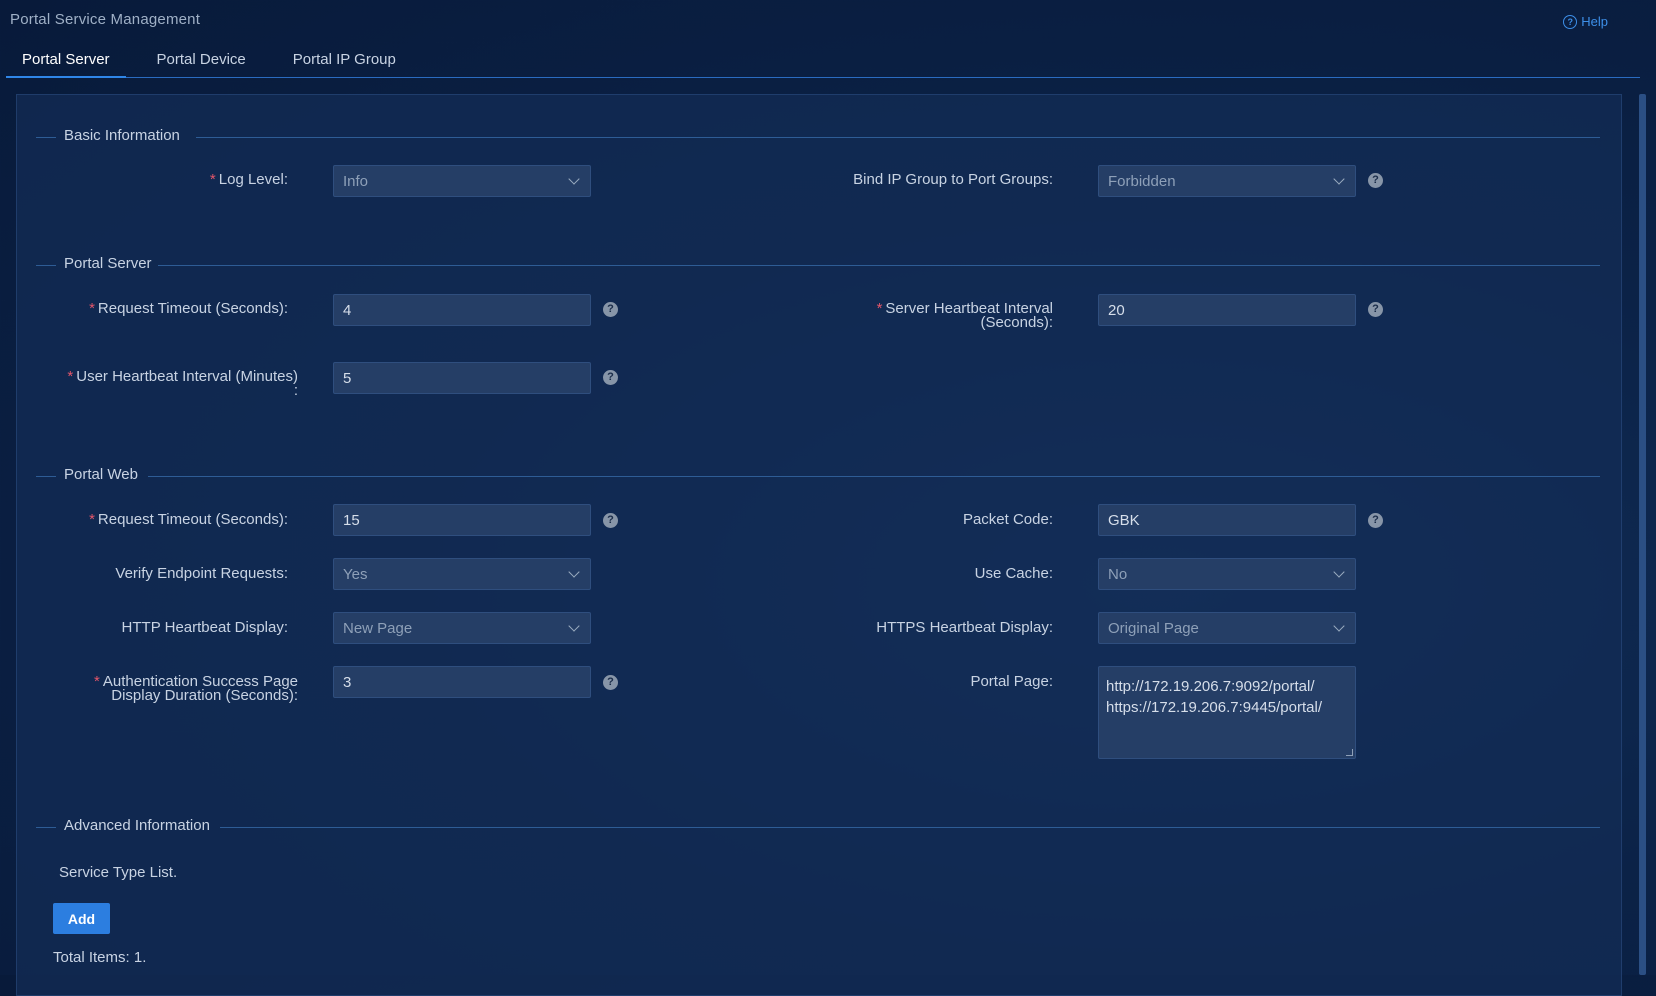  Describe the element at coordinates (818, 137) in the screenshot. I see `section-basic-information: Basic Information` at that location.